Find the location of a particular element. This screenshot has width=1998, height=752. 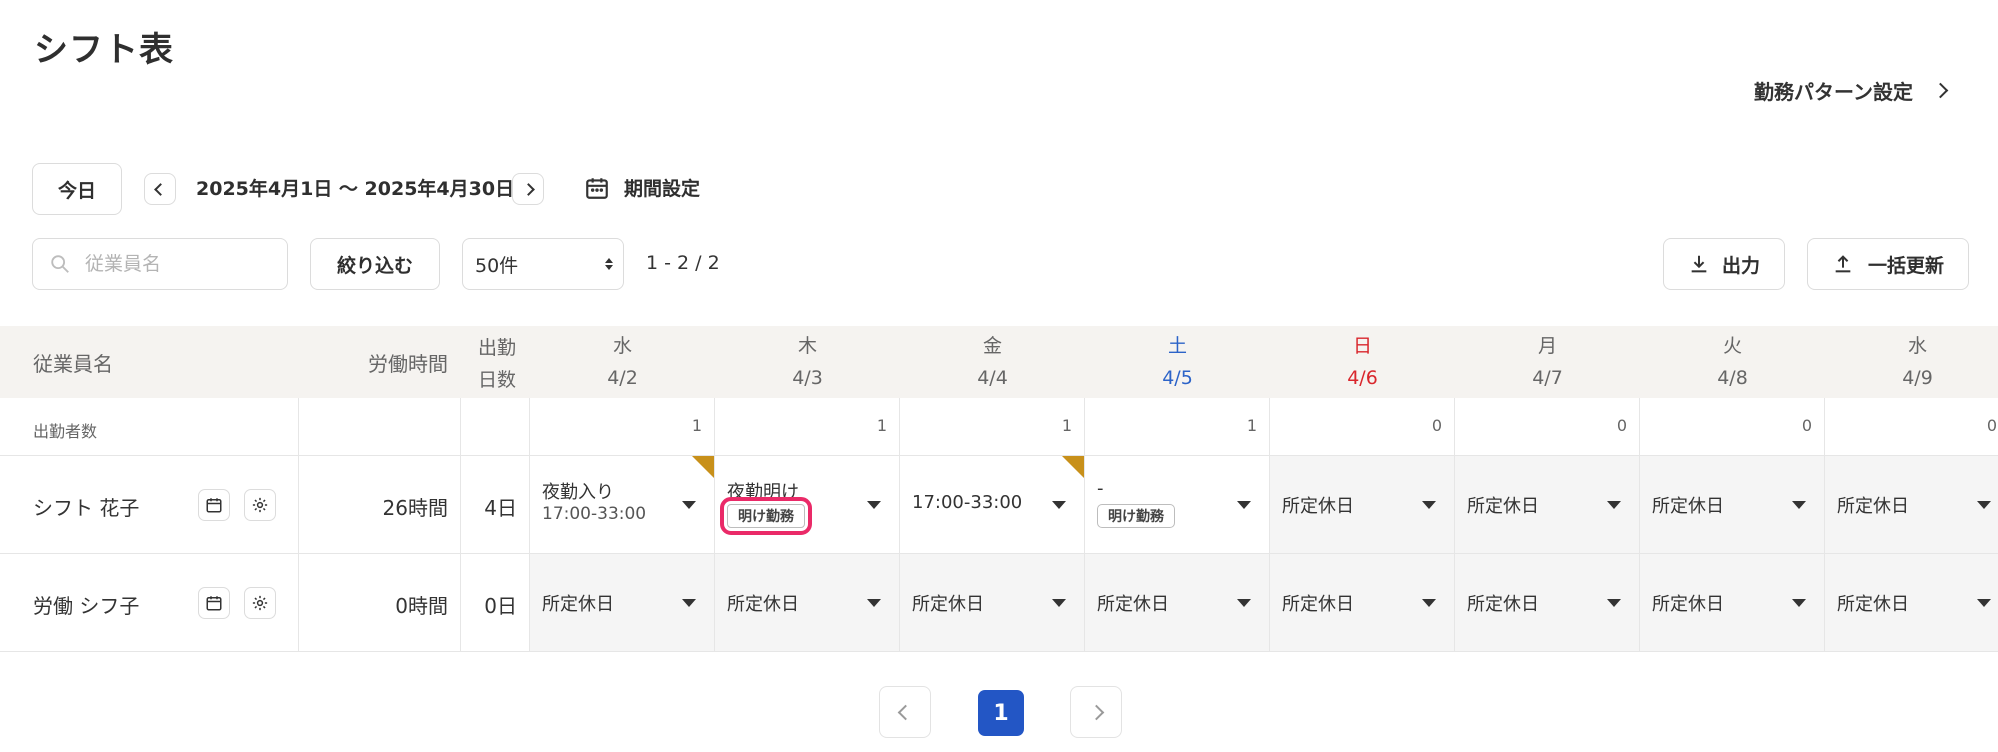

next-period-button is located at coordinates (528, 189).